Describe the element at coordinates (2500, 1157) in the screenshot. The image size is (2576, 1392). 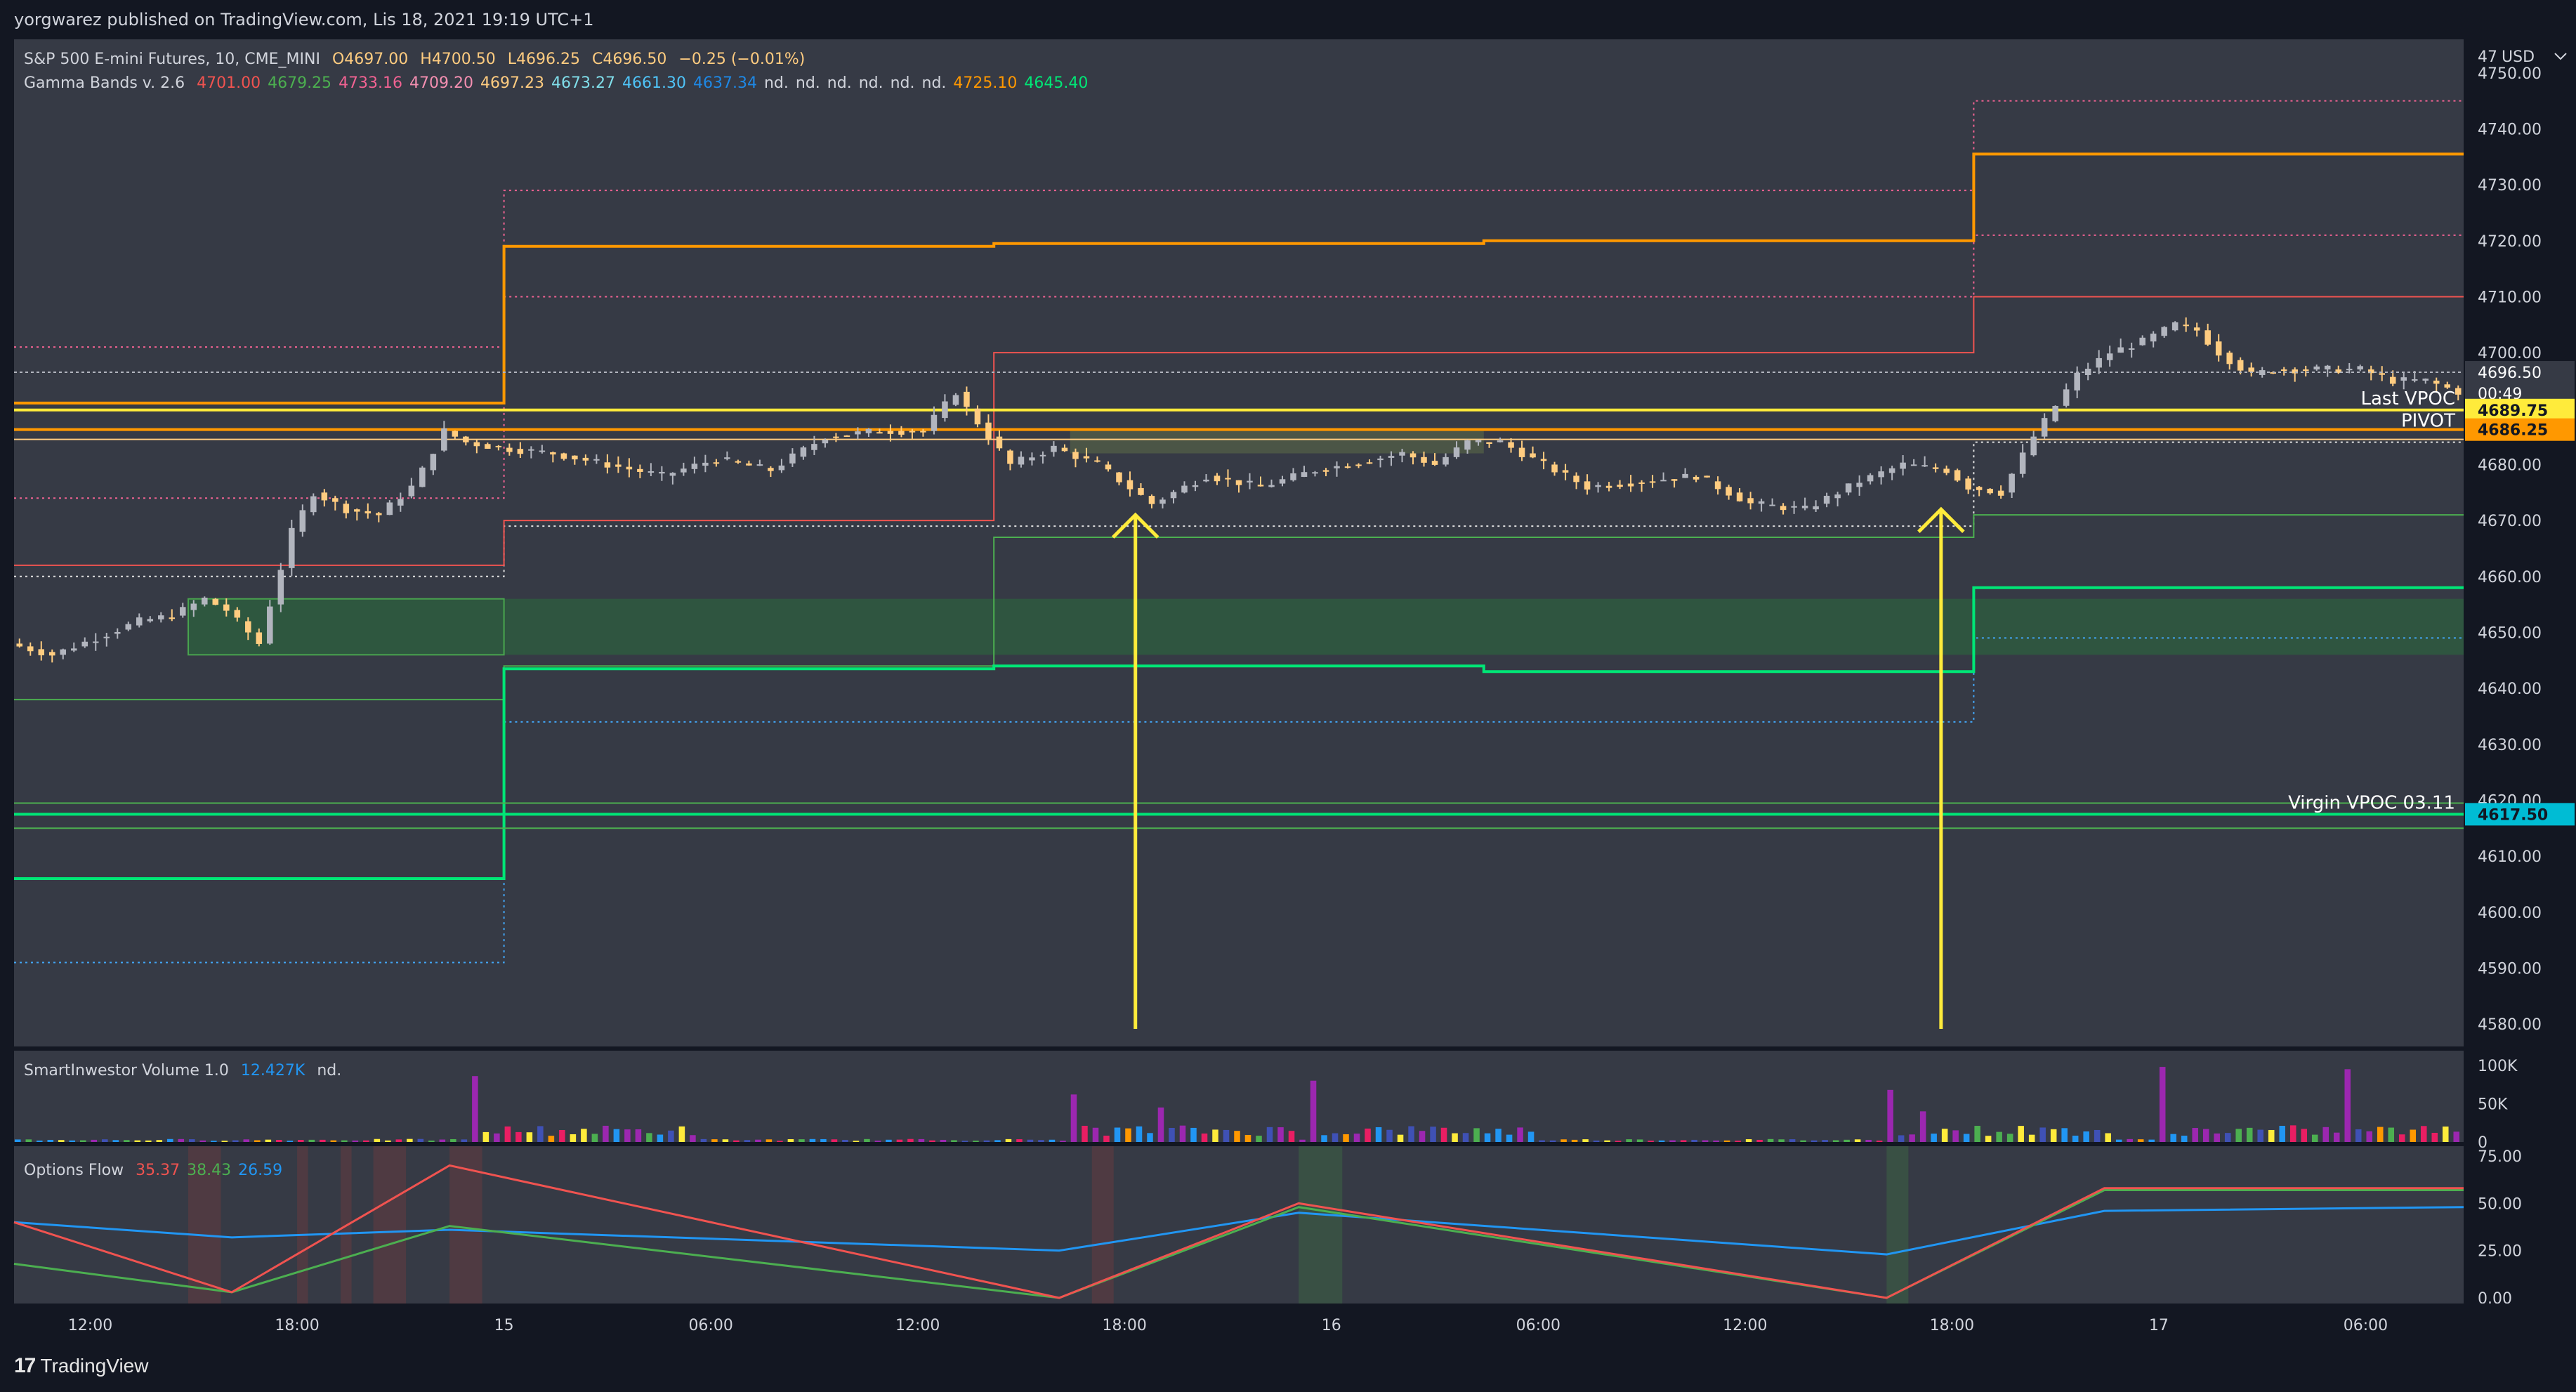
I see `flow-tick: 75.00` at that location.